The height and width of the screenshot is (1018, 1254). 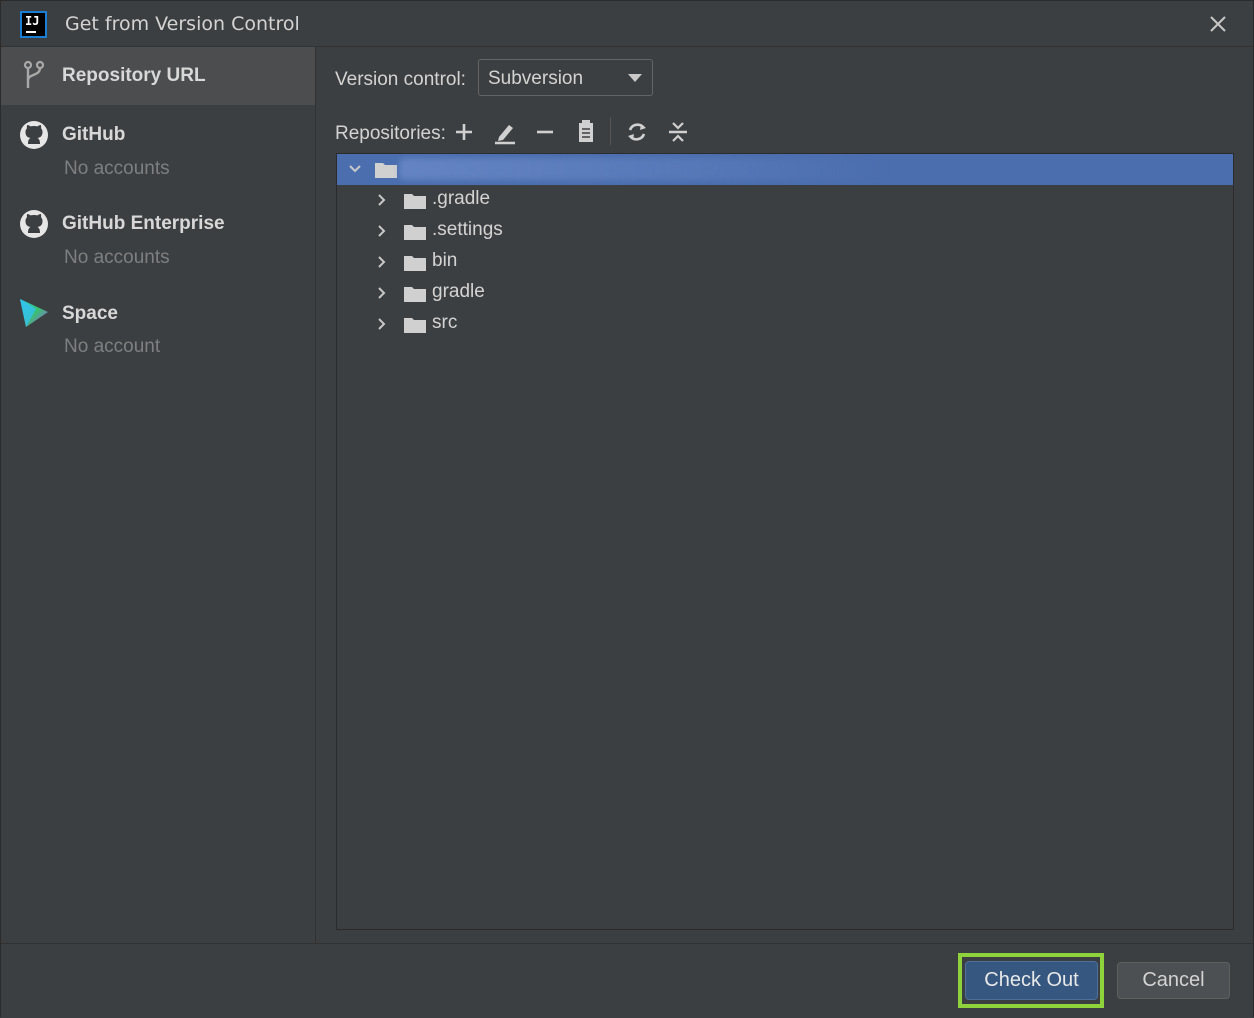 I want to click on sidebar-item-repository-url: Repository URL, so click(x=158, y=76).